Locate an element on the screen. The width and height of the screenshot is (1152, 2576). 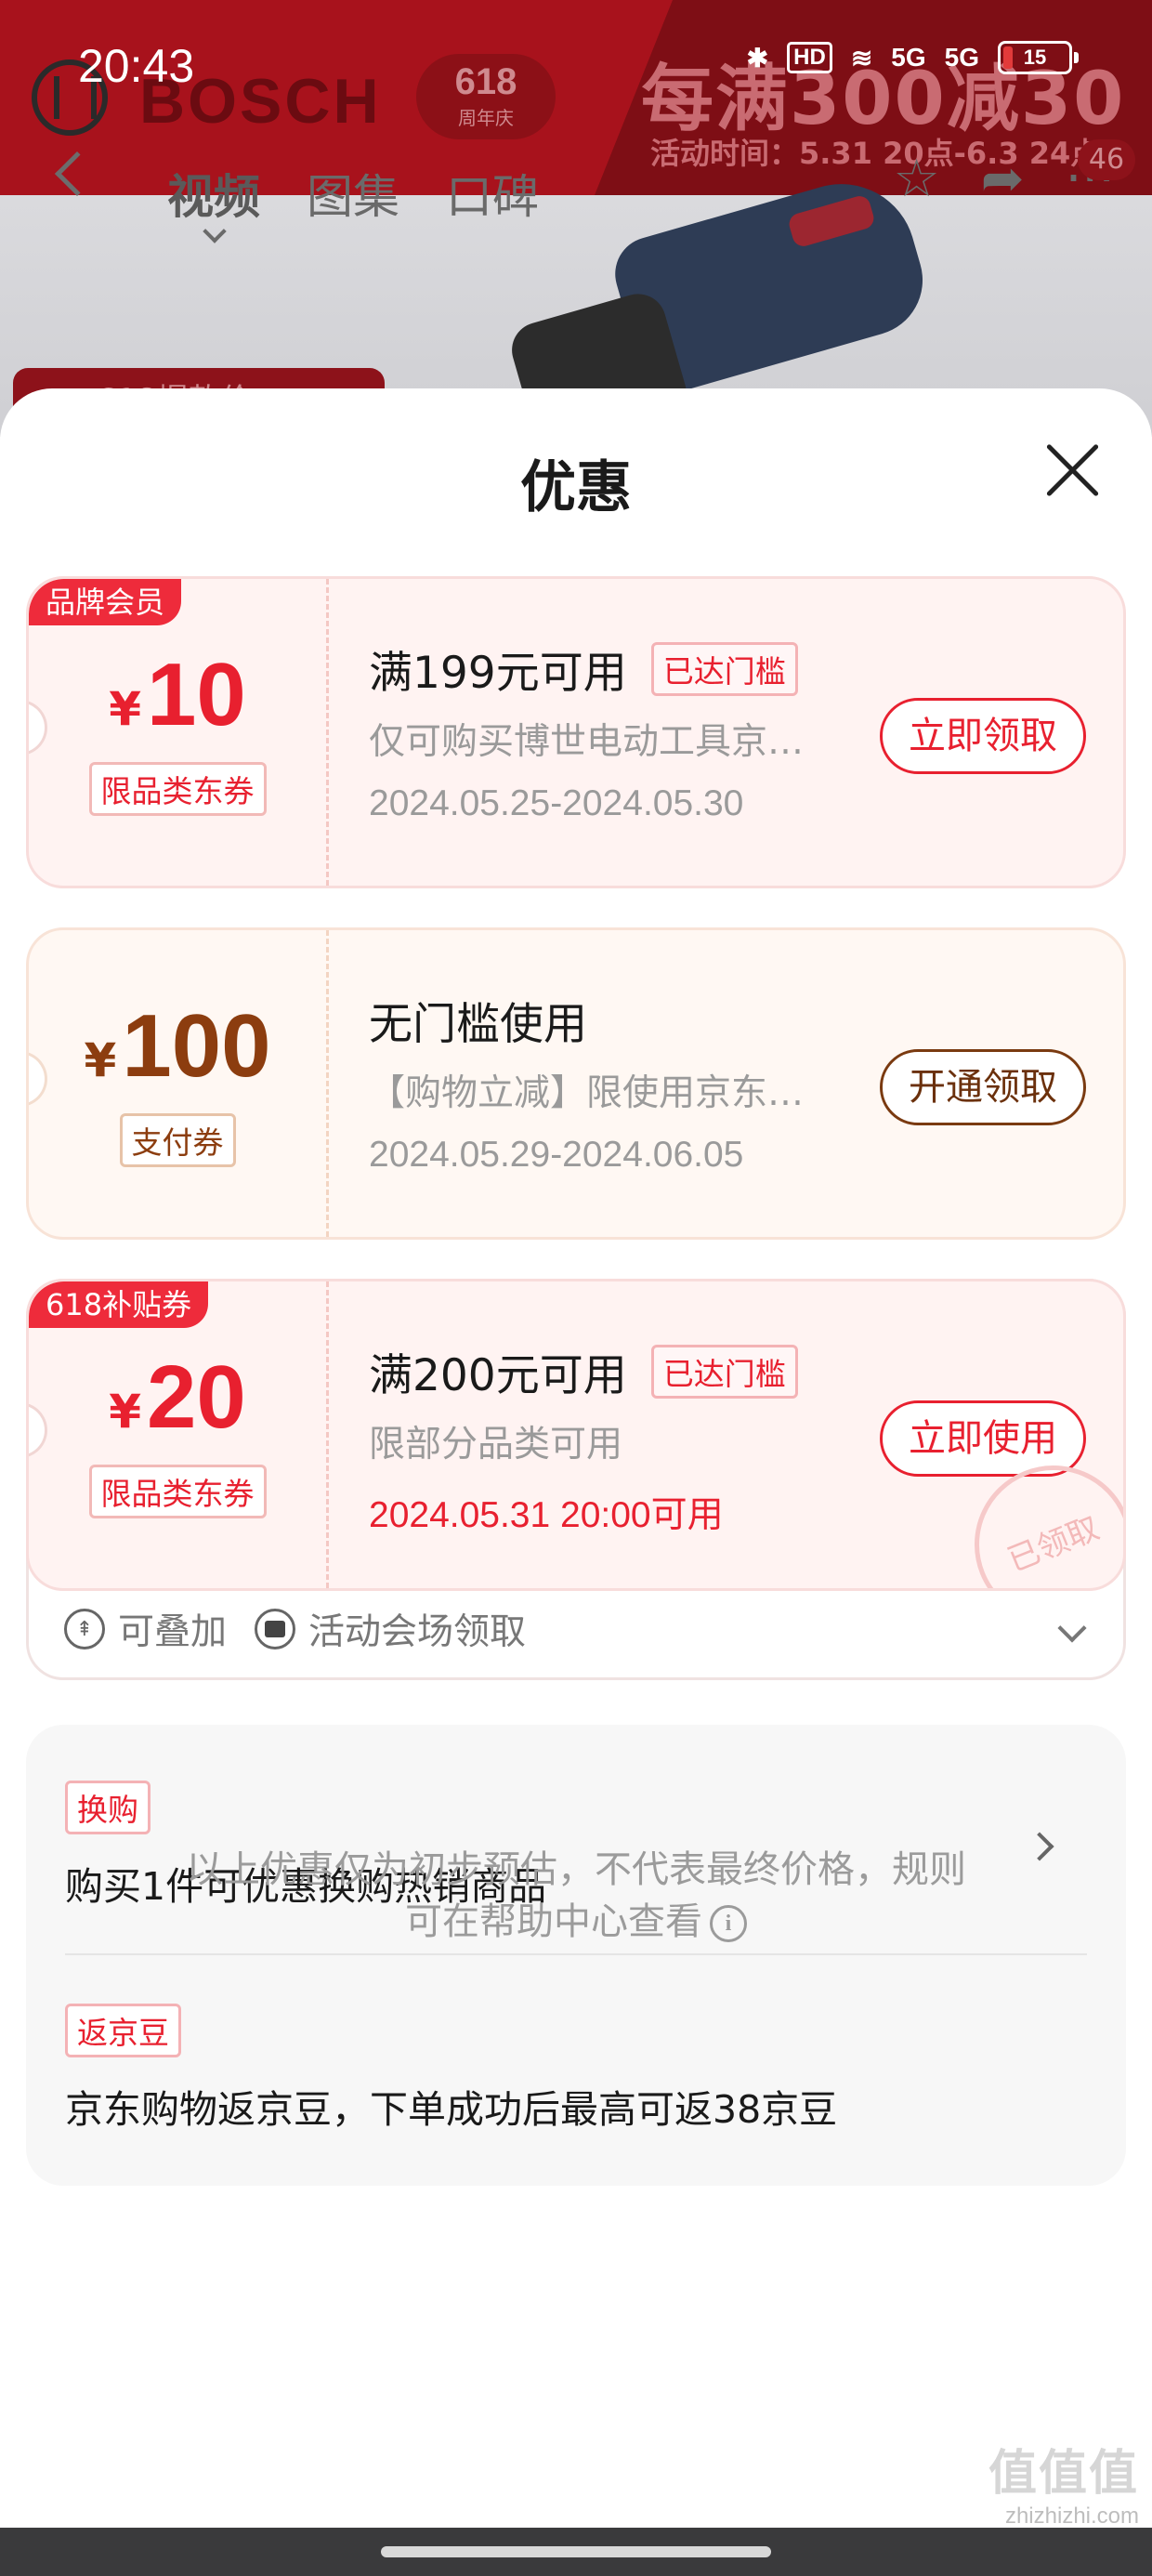
battery-icon: 15 is located at coordinates (1038, 57).